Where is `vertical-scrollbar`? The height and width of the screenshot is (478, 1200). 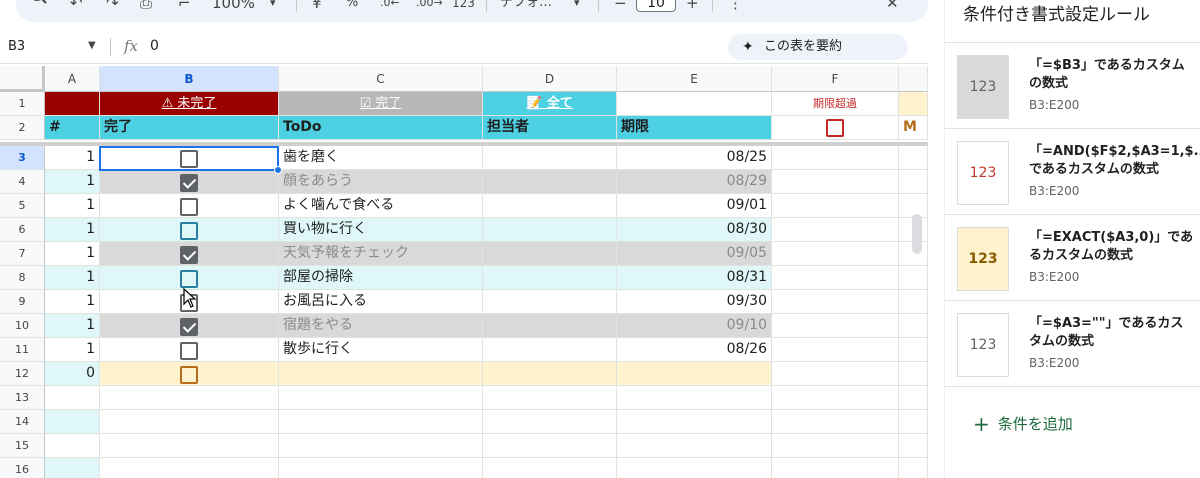
vertical-scrollbar is located at coordinates (917, 234).